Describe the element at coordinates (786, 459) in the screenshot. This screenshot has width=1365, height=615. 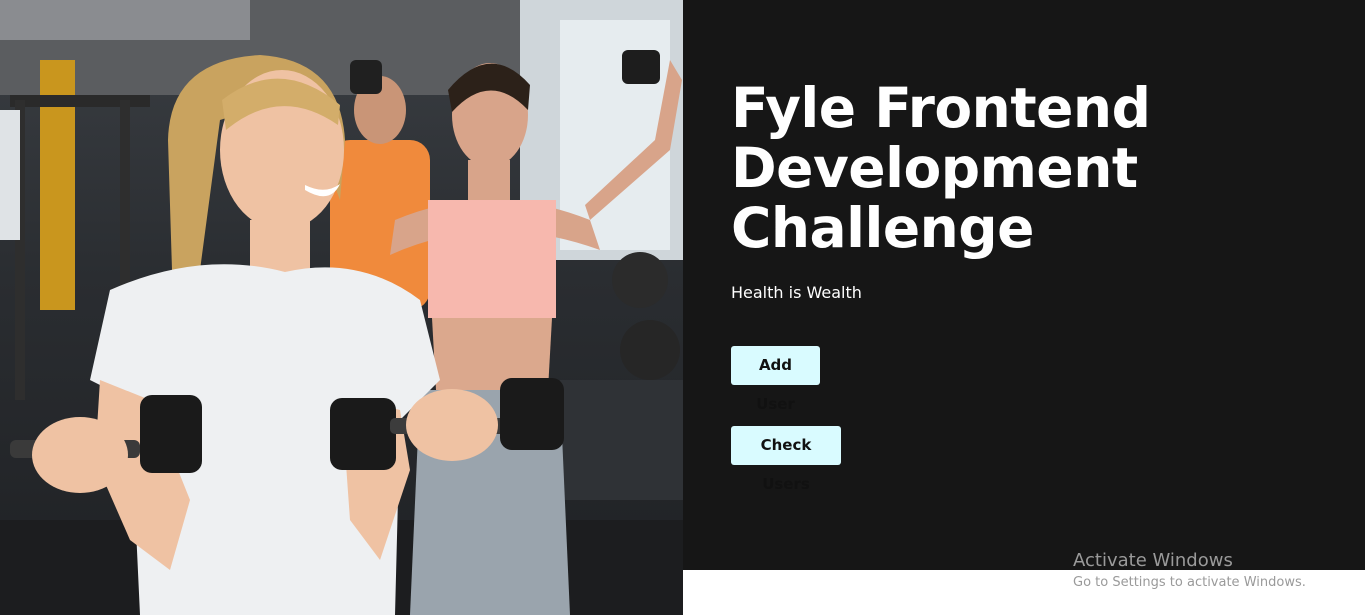
I see `check-users-button: Check Users` at that location.